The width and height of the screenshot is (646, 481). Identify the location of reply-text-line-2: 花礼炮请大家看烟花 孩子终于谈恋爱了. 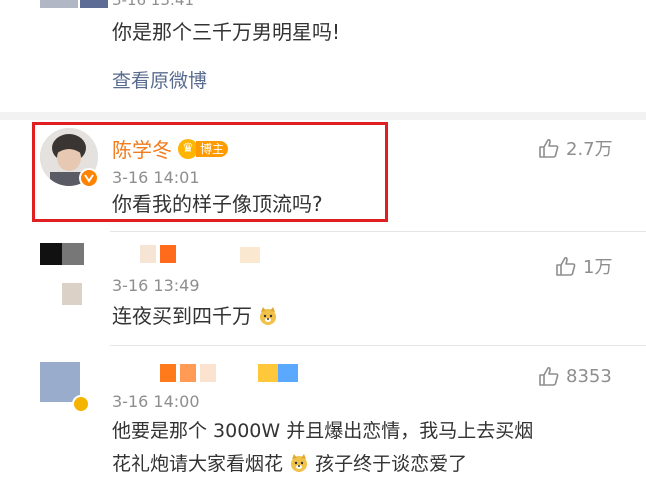
(289, 463).